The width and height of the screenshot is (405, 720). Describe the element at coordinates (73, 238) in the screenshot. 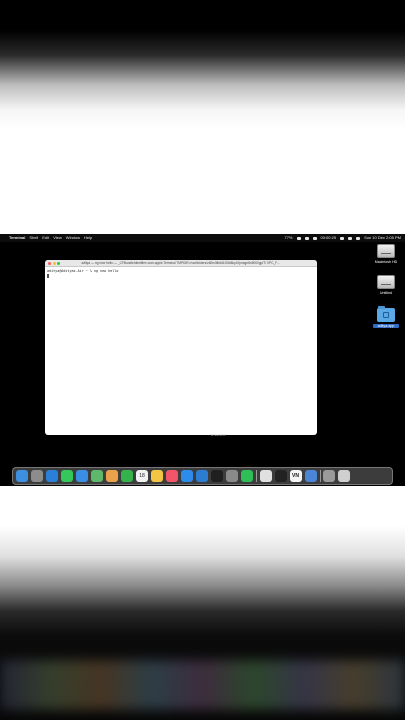

I see `menu-window: Window` at that location.